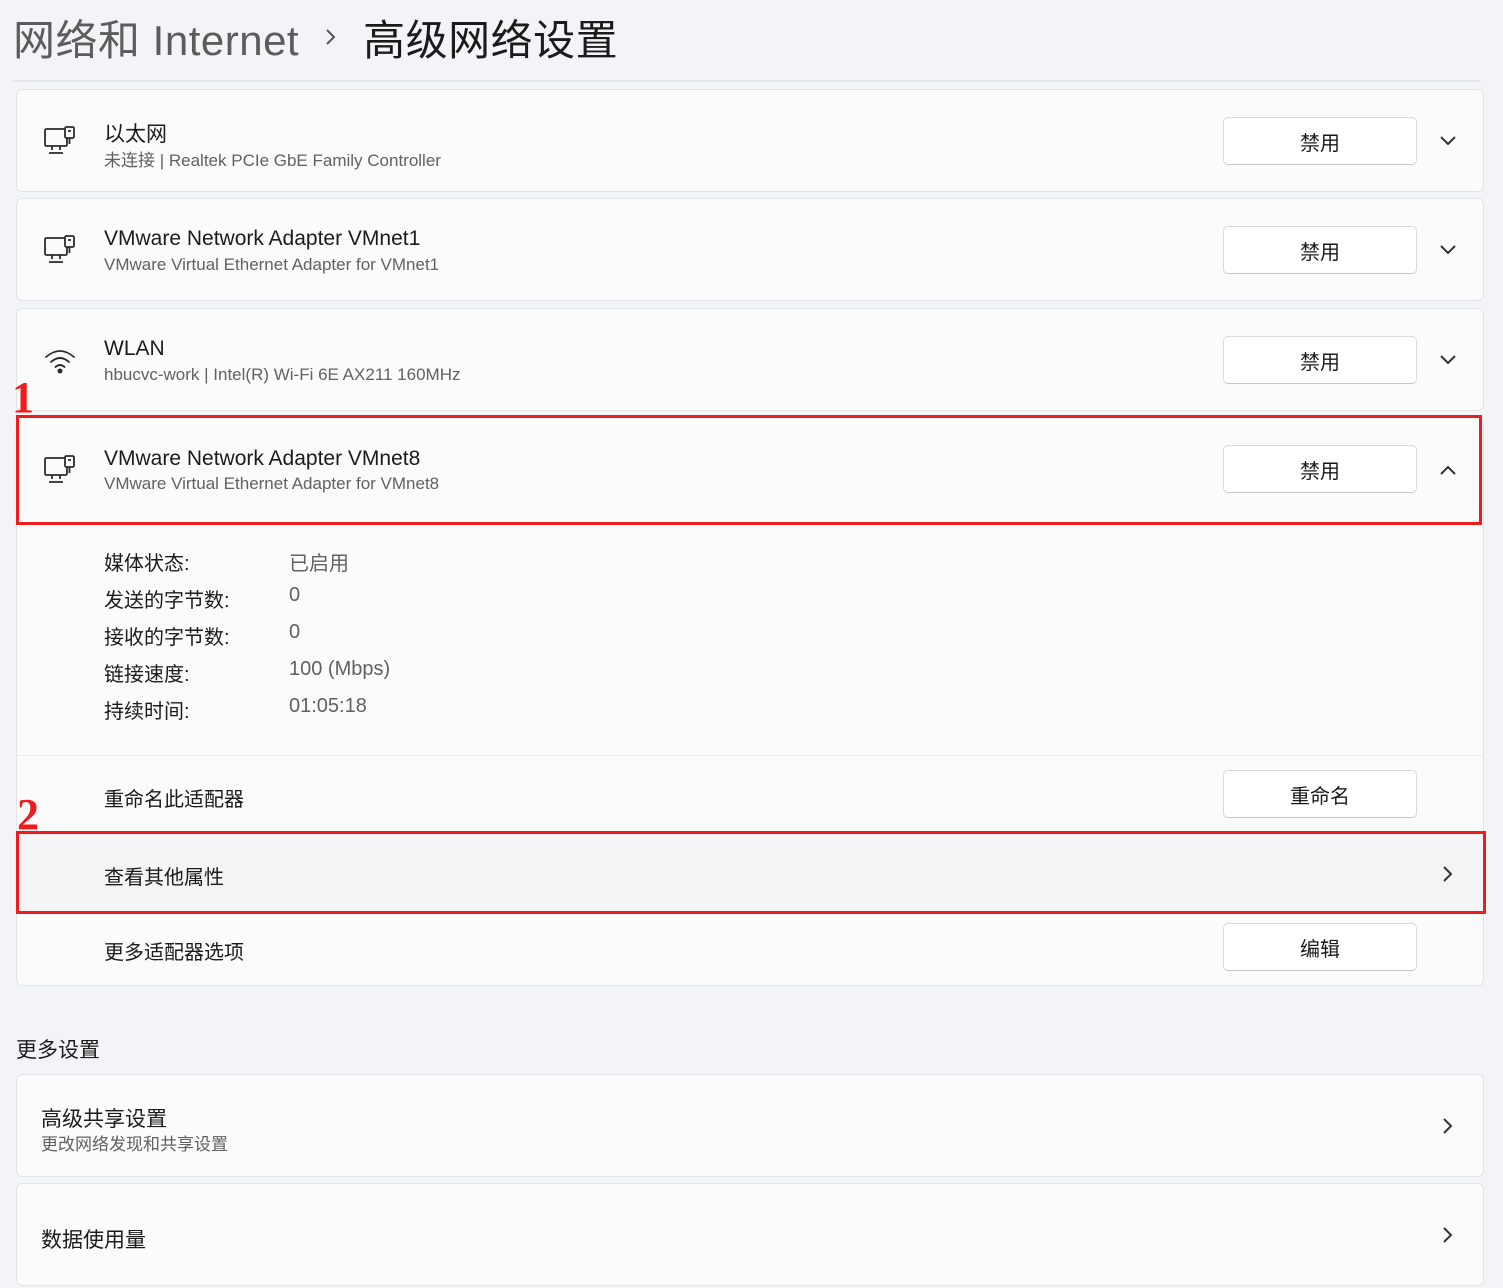 This screenshot has width=1503, height=1288. I want to click on property-value: 已启用, so click(319, 564).